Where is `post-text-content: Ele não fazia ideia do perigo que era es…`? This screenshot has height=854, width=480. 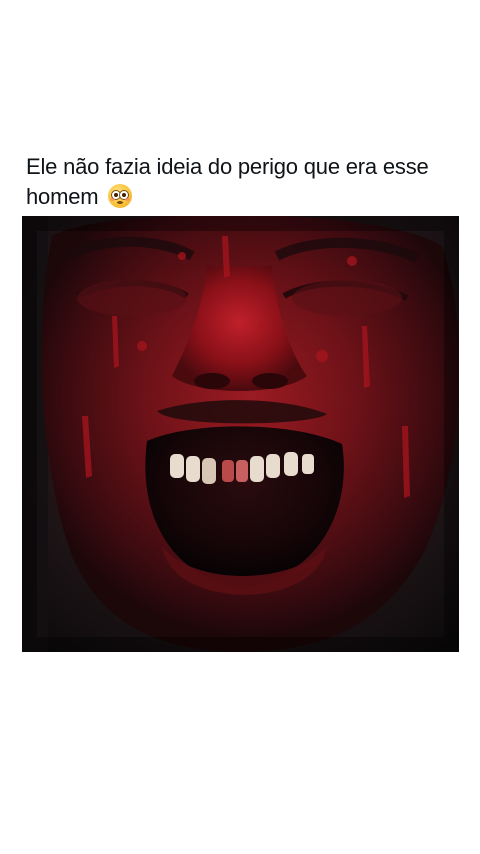 post-text-content: Ele não fazia ideia do perigo que era es… is located at coordinates (227, 181).